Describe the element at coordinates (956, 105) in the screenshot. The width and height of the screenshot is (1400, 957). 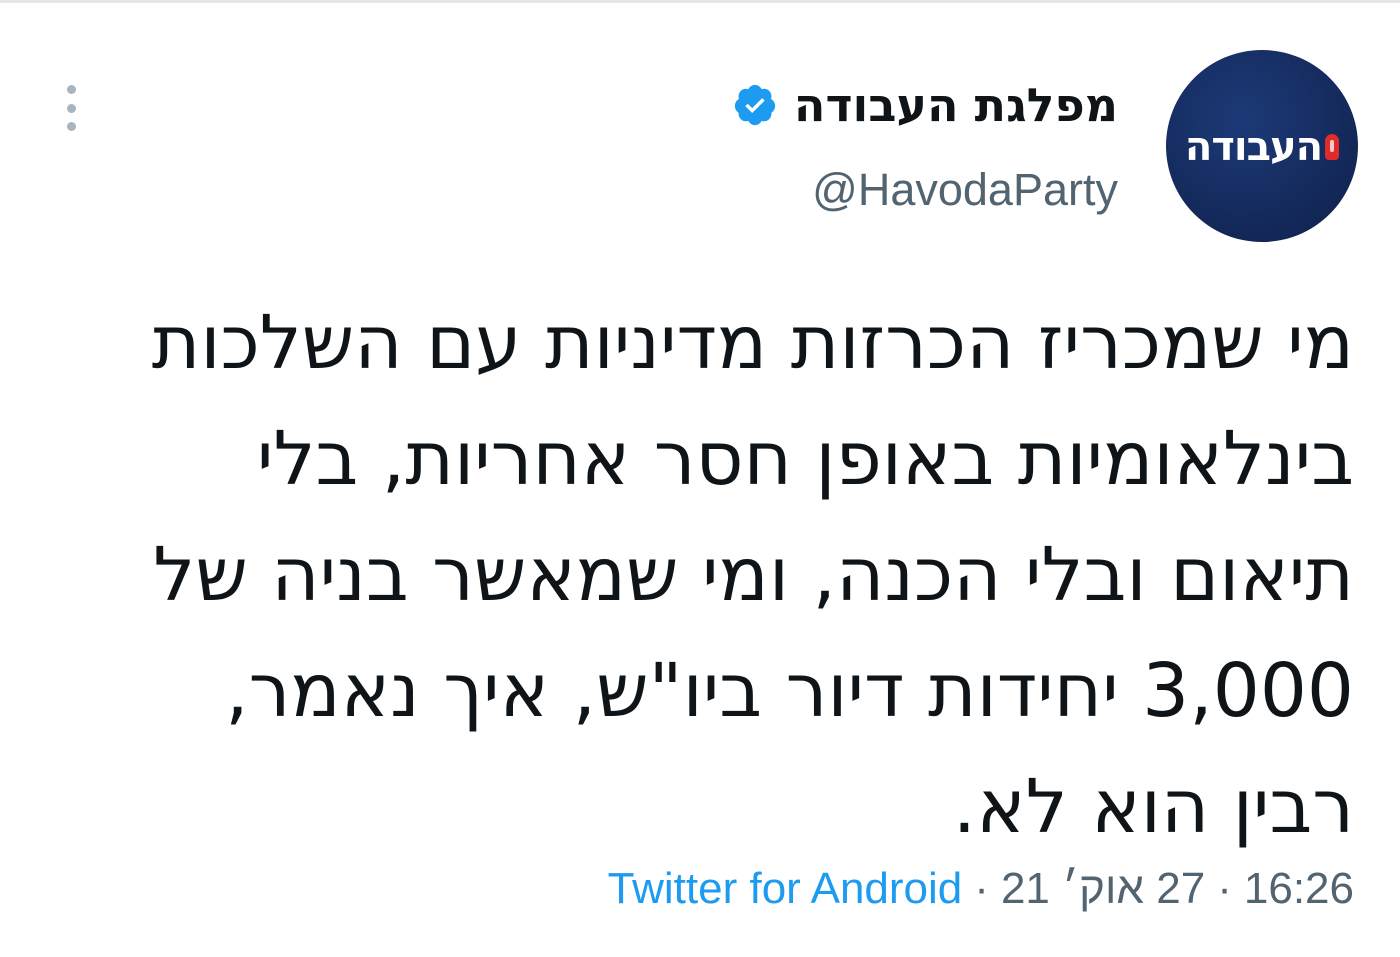
I see `author-display-name: מפלגת העבודה` at that location.